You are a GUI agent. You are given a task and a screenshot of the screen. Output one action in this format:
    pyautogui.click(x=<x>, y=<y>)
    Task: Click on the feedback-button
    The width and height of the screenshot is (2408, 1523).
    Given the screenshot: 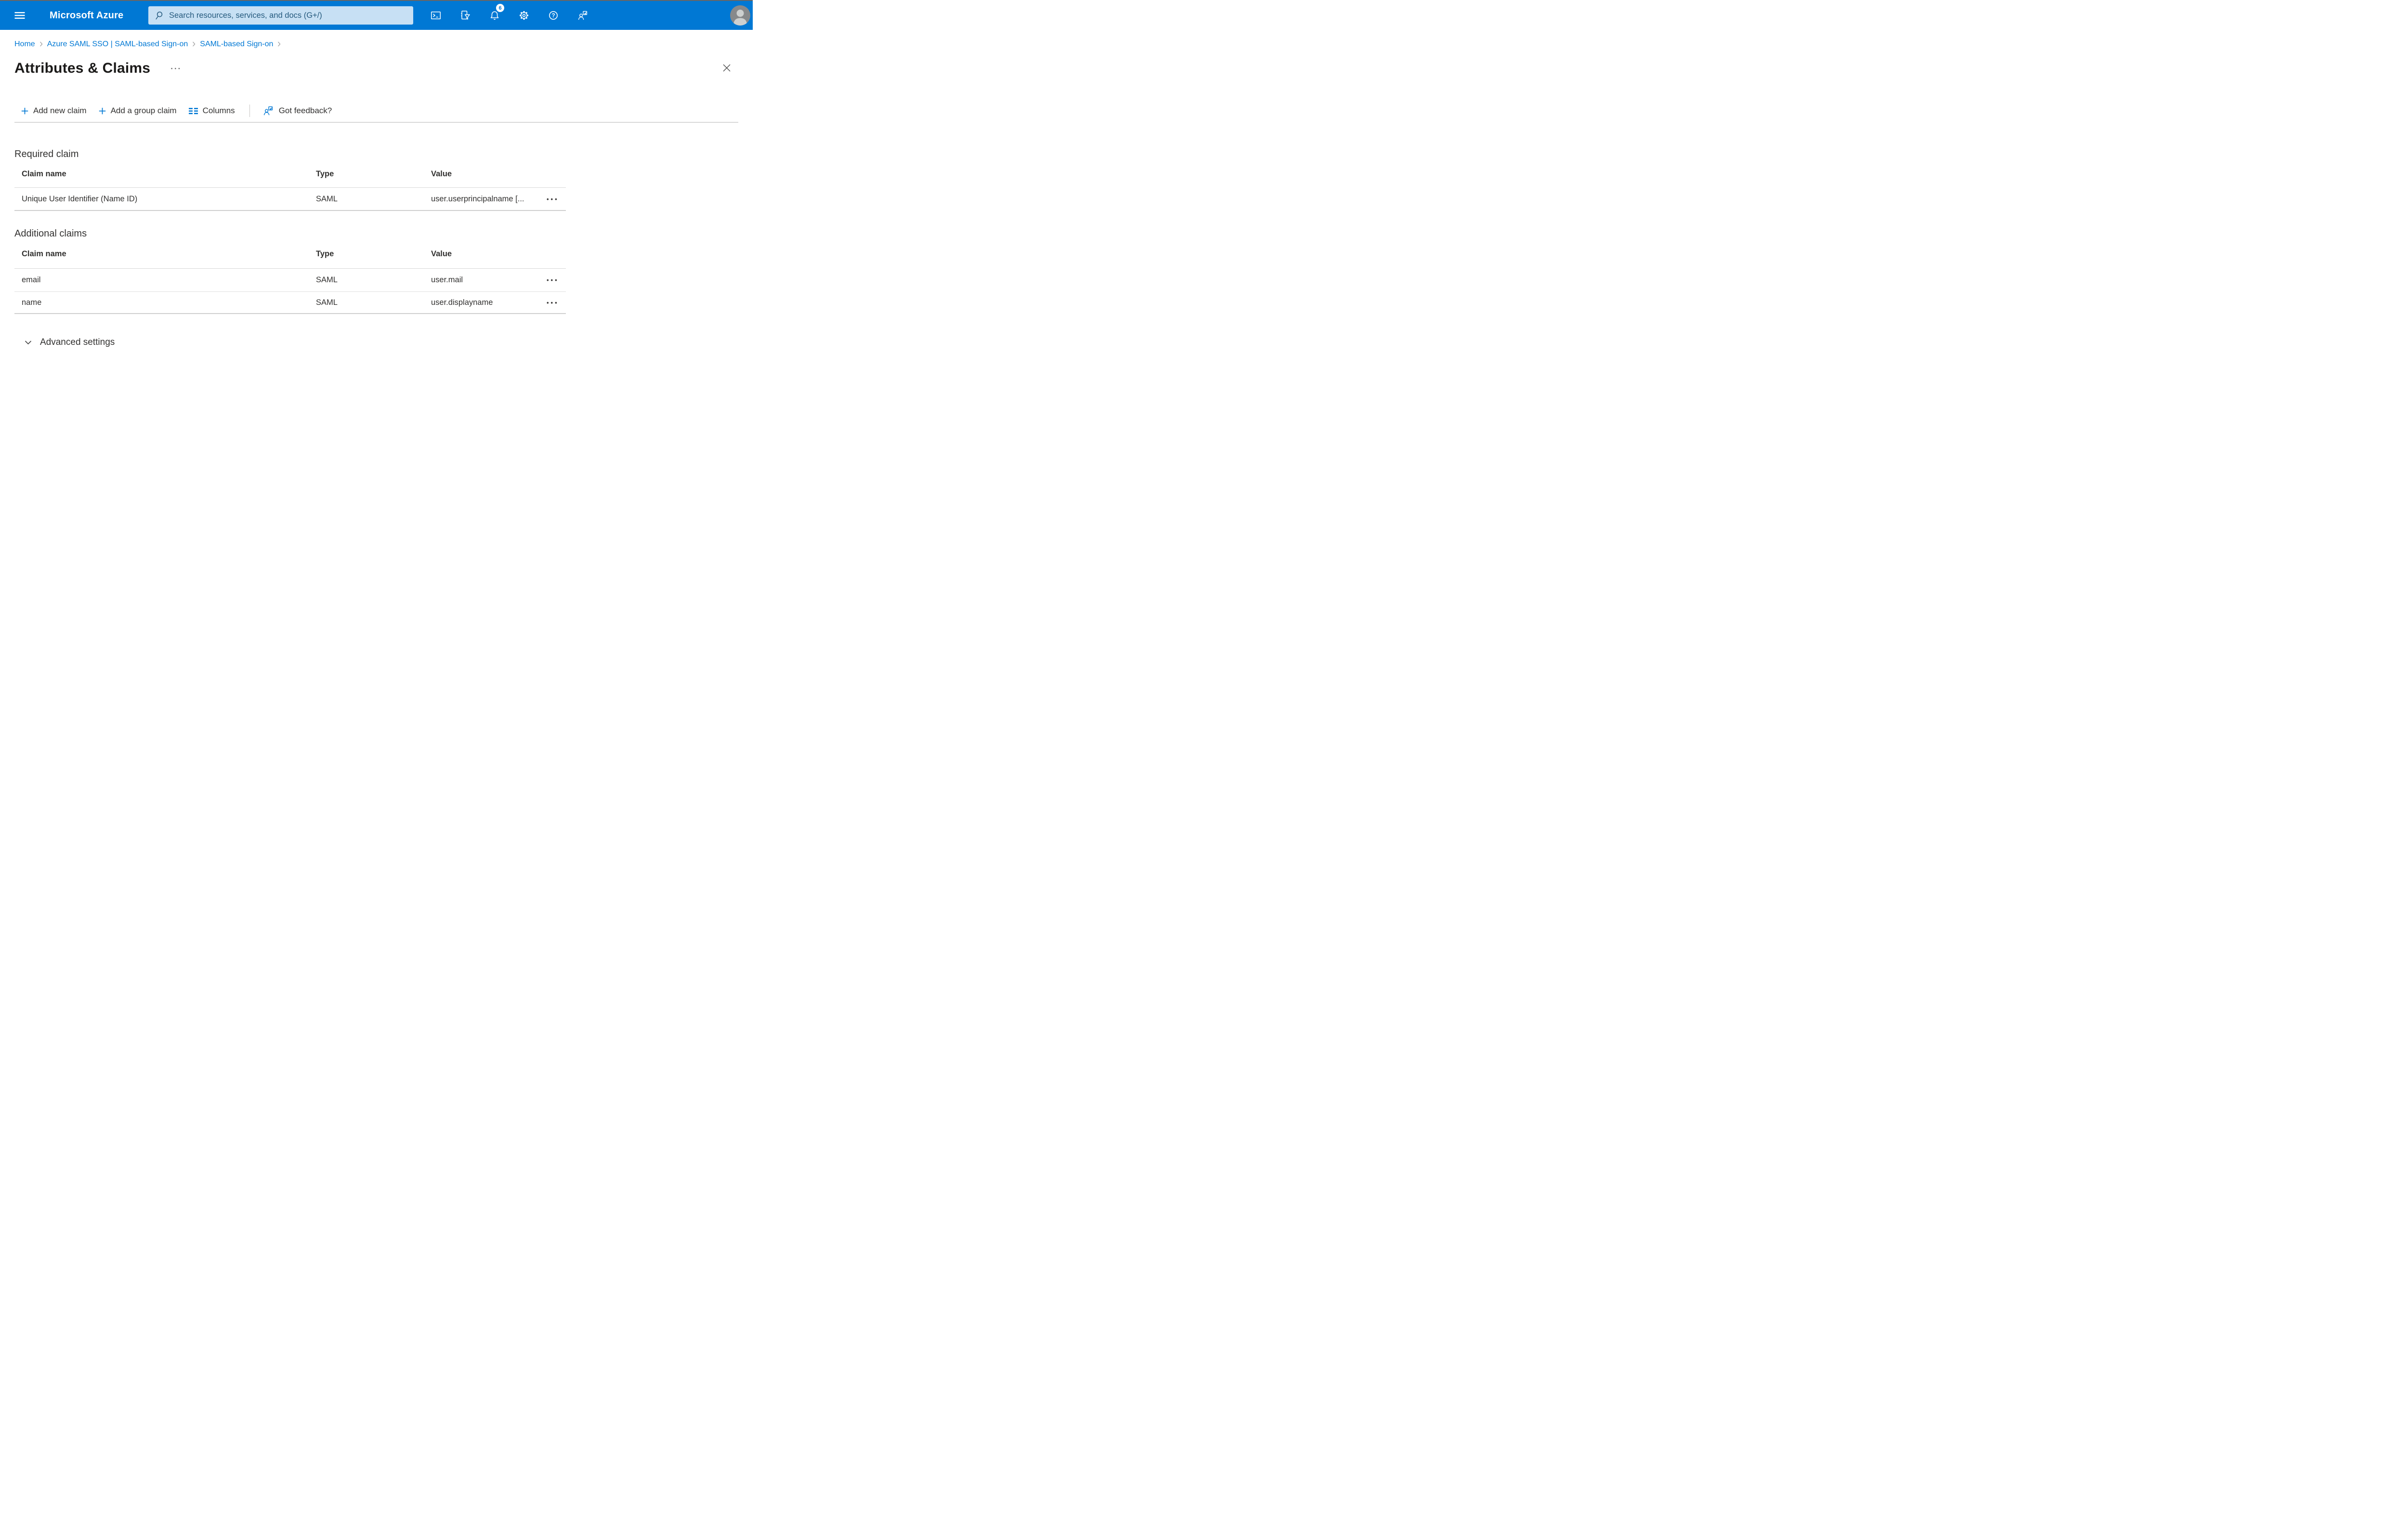 What is the action you would take?
    pyautogui.click(x=582, y=15)
    